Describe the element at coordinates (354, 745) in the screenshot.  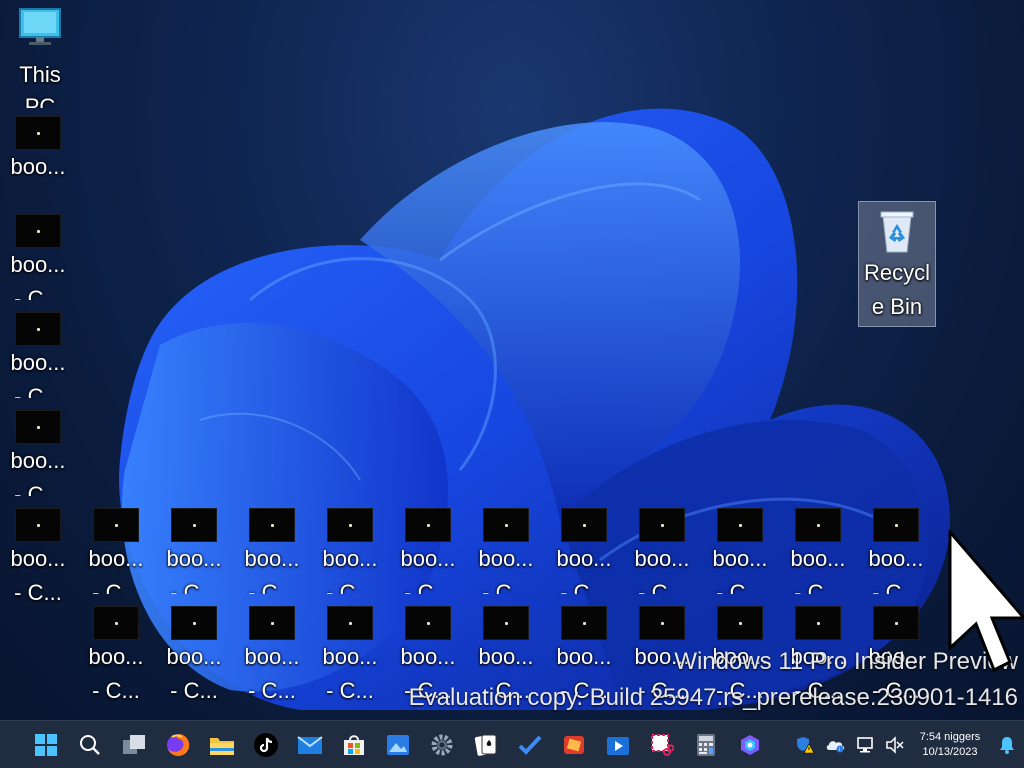
I see `store-icon` at that location.